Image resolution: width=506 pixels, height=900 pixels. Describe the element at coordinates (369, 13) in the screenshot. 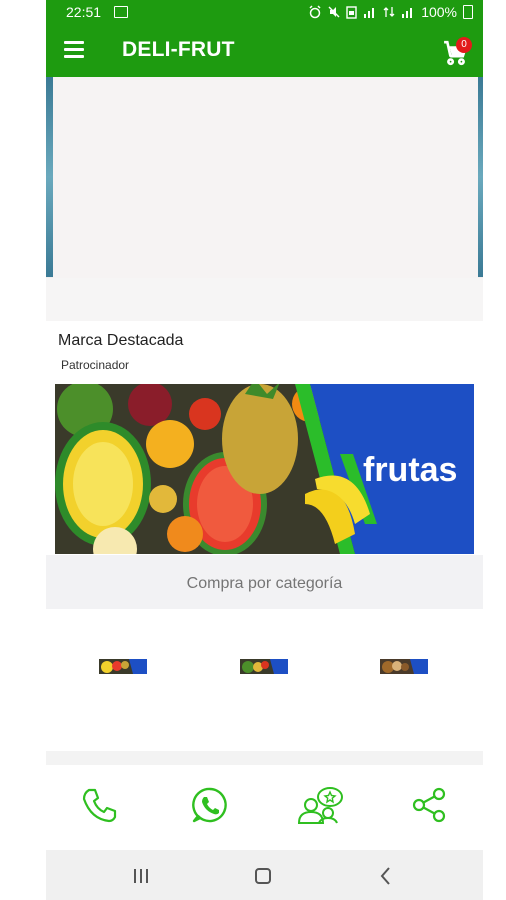

I see `signal-icon` at that location.